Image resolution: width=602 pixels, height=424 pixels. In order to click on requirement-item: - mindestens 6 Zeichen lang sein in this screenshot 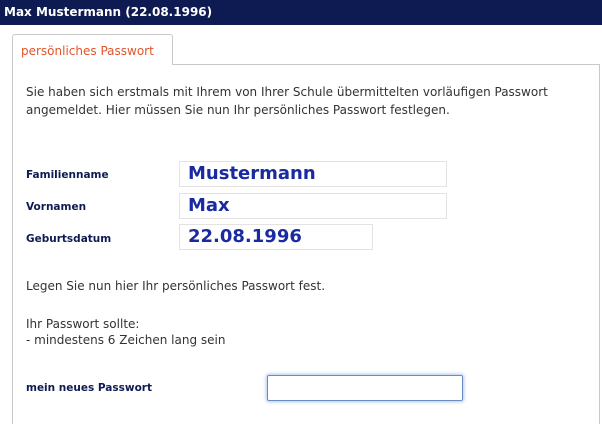, I will do `click(126, 340)`.